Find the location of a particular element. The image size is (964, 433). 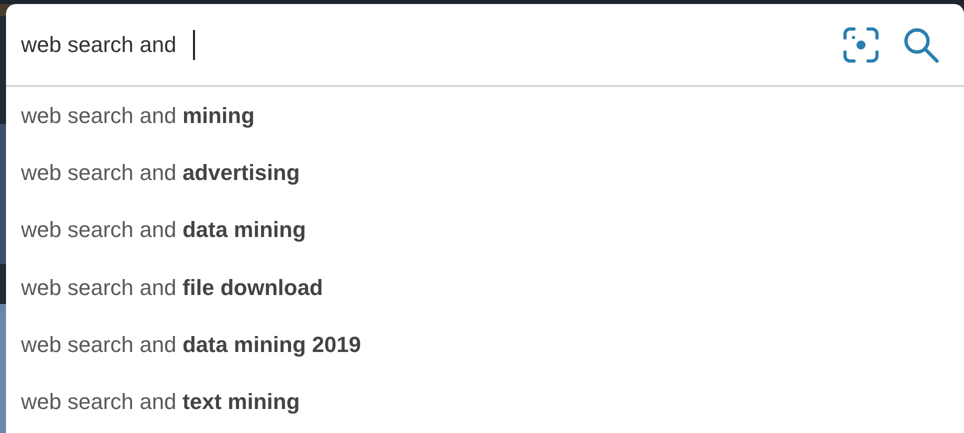

search-field: web search and is located at coordinates (106, 45).